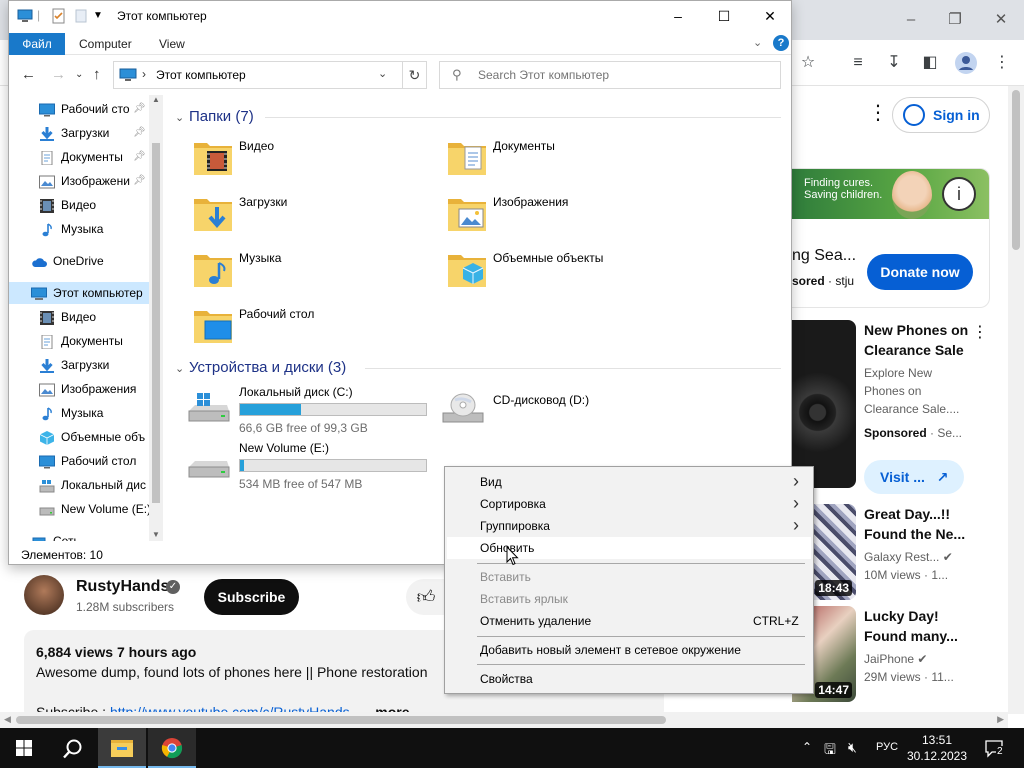  What do you see at coordinates (122, 748) in the screenshot?
I see `taskbar-explorer-button` at bounding box center [122, 748].